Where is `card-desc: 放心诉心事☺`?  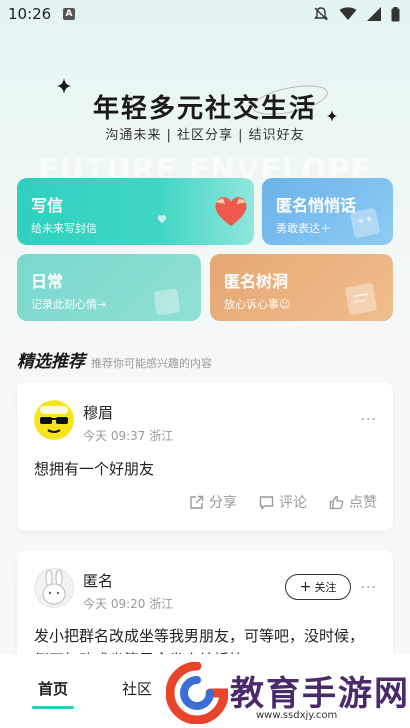 card-desc: 放心诉心事☺ is located at coordinates (257, 304).